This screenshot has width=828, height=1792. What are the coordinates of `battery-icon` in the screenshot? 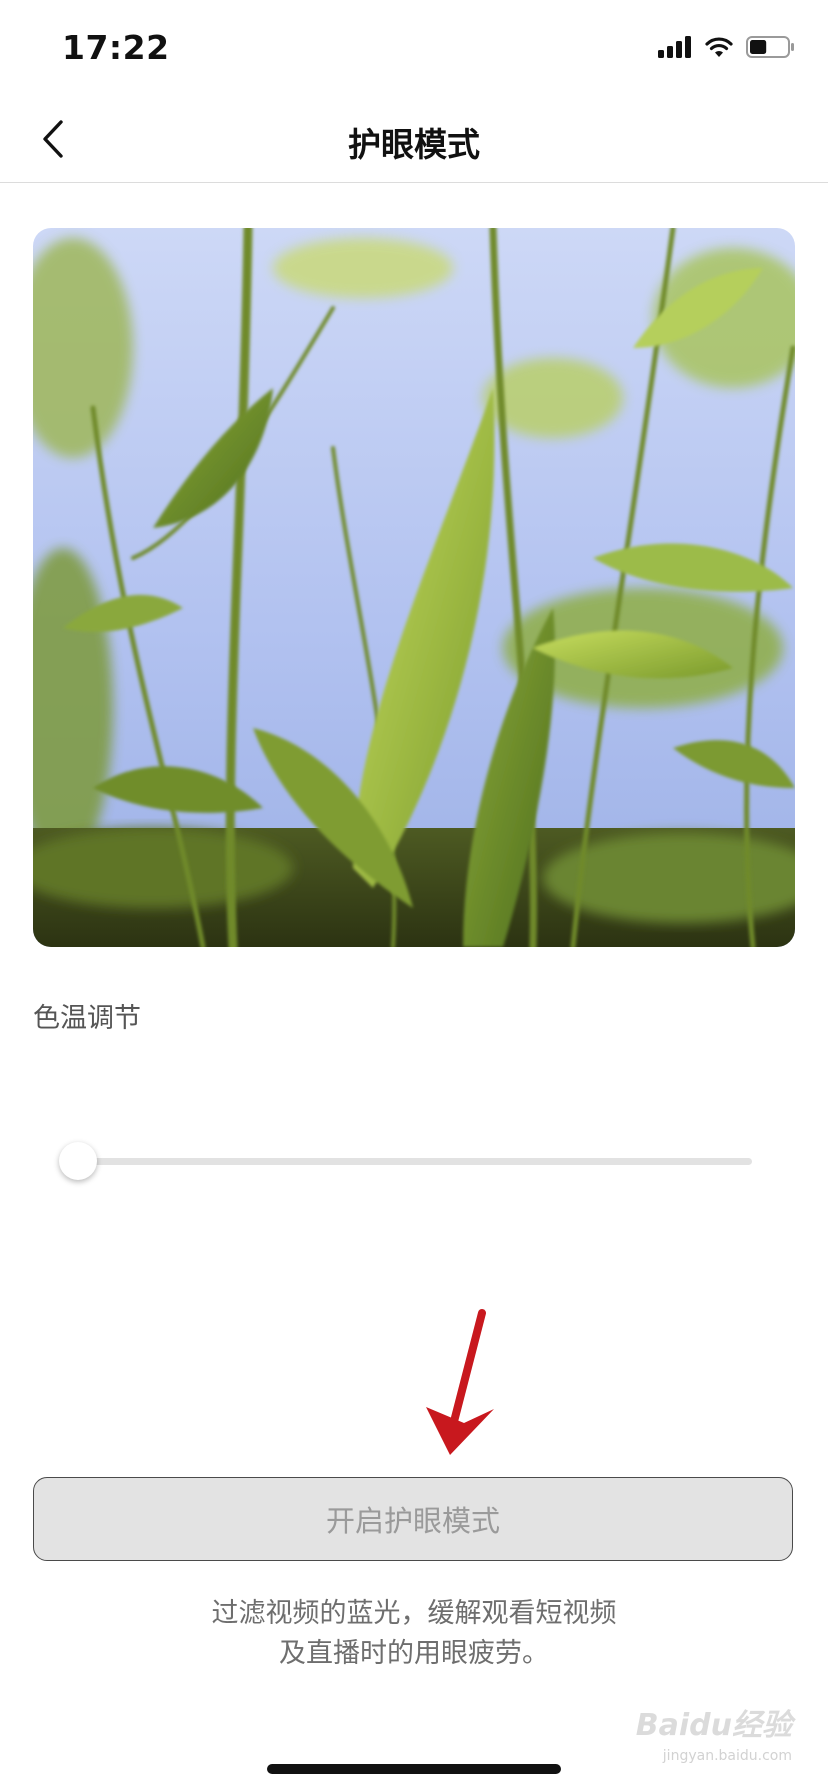 It's located at (771, 49).